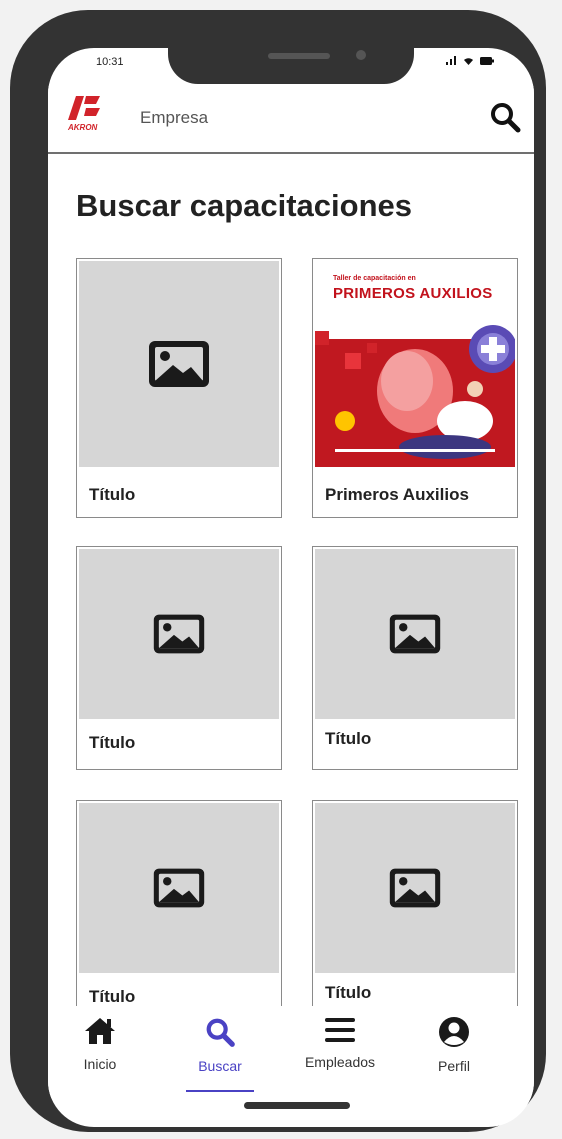  I want to click on nav-item-empleados: Empleados, so click(340, 1056).